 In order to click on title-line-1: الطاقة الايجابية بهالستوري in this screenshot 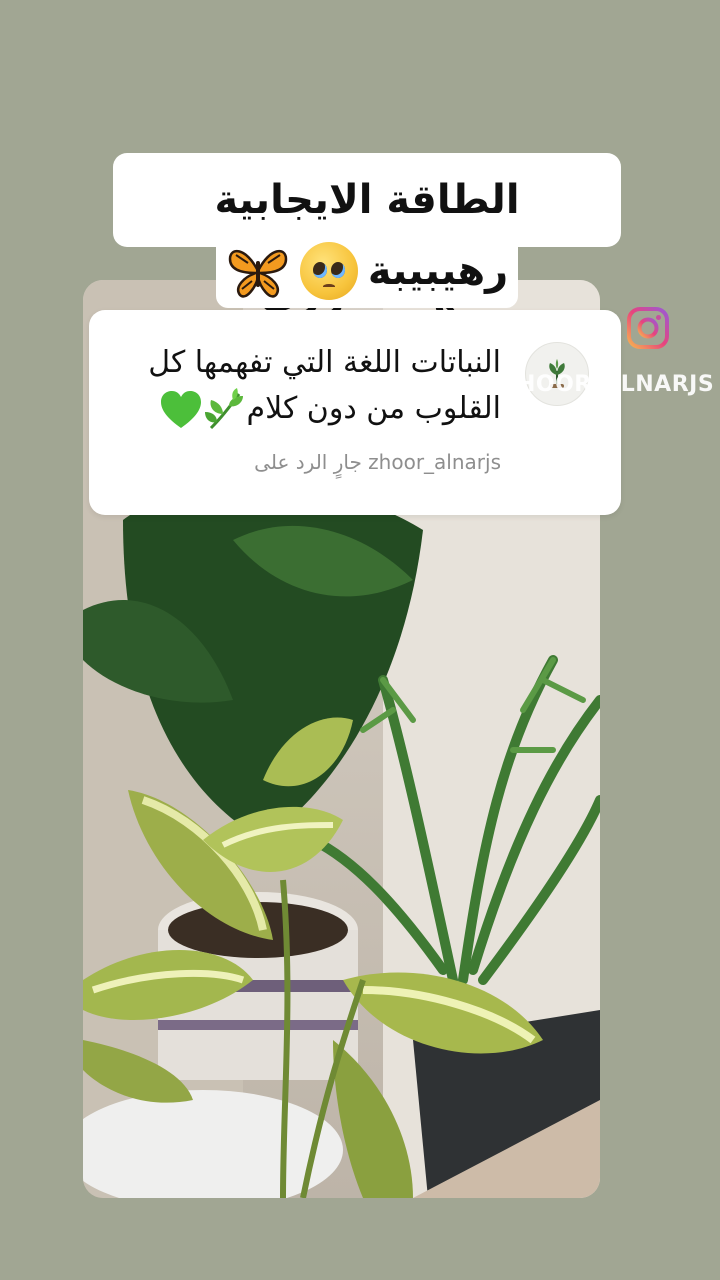, I will do `click(367, 235)`.